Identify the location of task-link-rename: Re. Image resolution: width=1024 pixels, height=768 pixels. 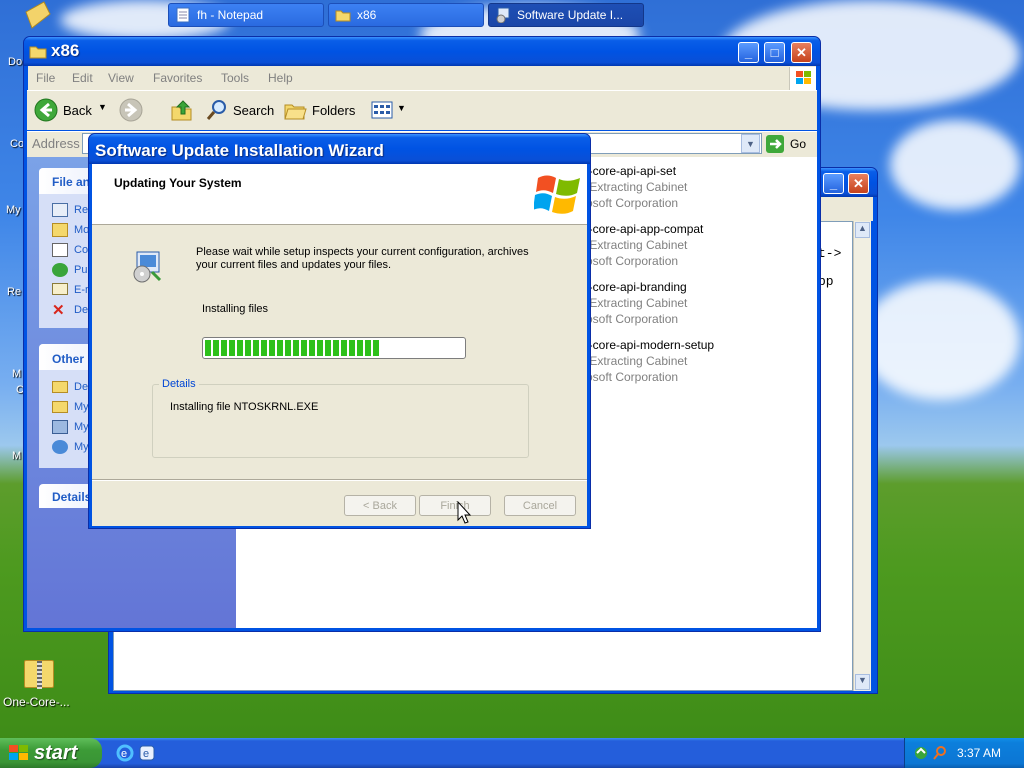
(81, 210).